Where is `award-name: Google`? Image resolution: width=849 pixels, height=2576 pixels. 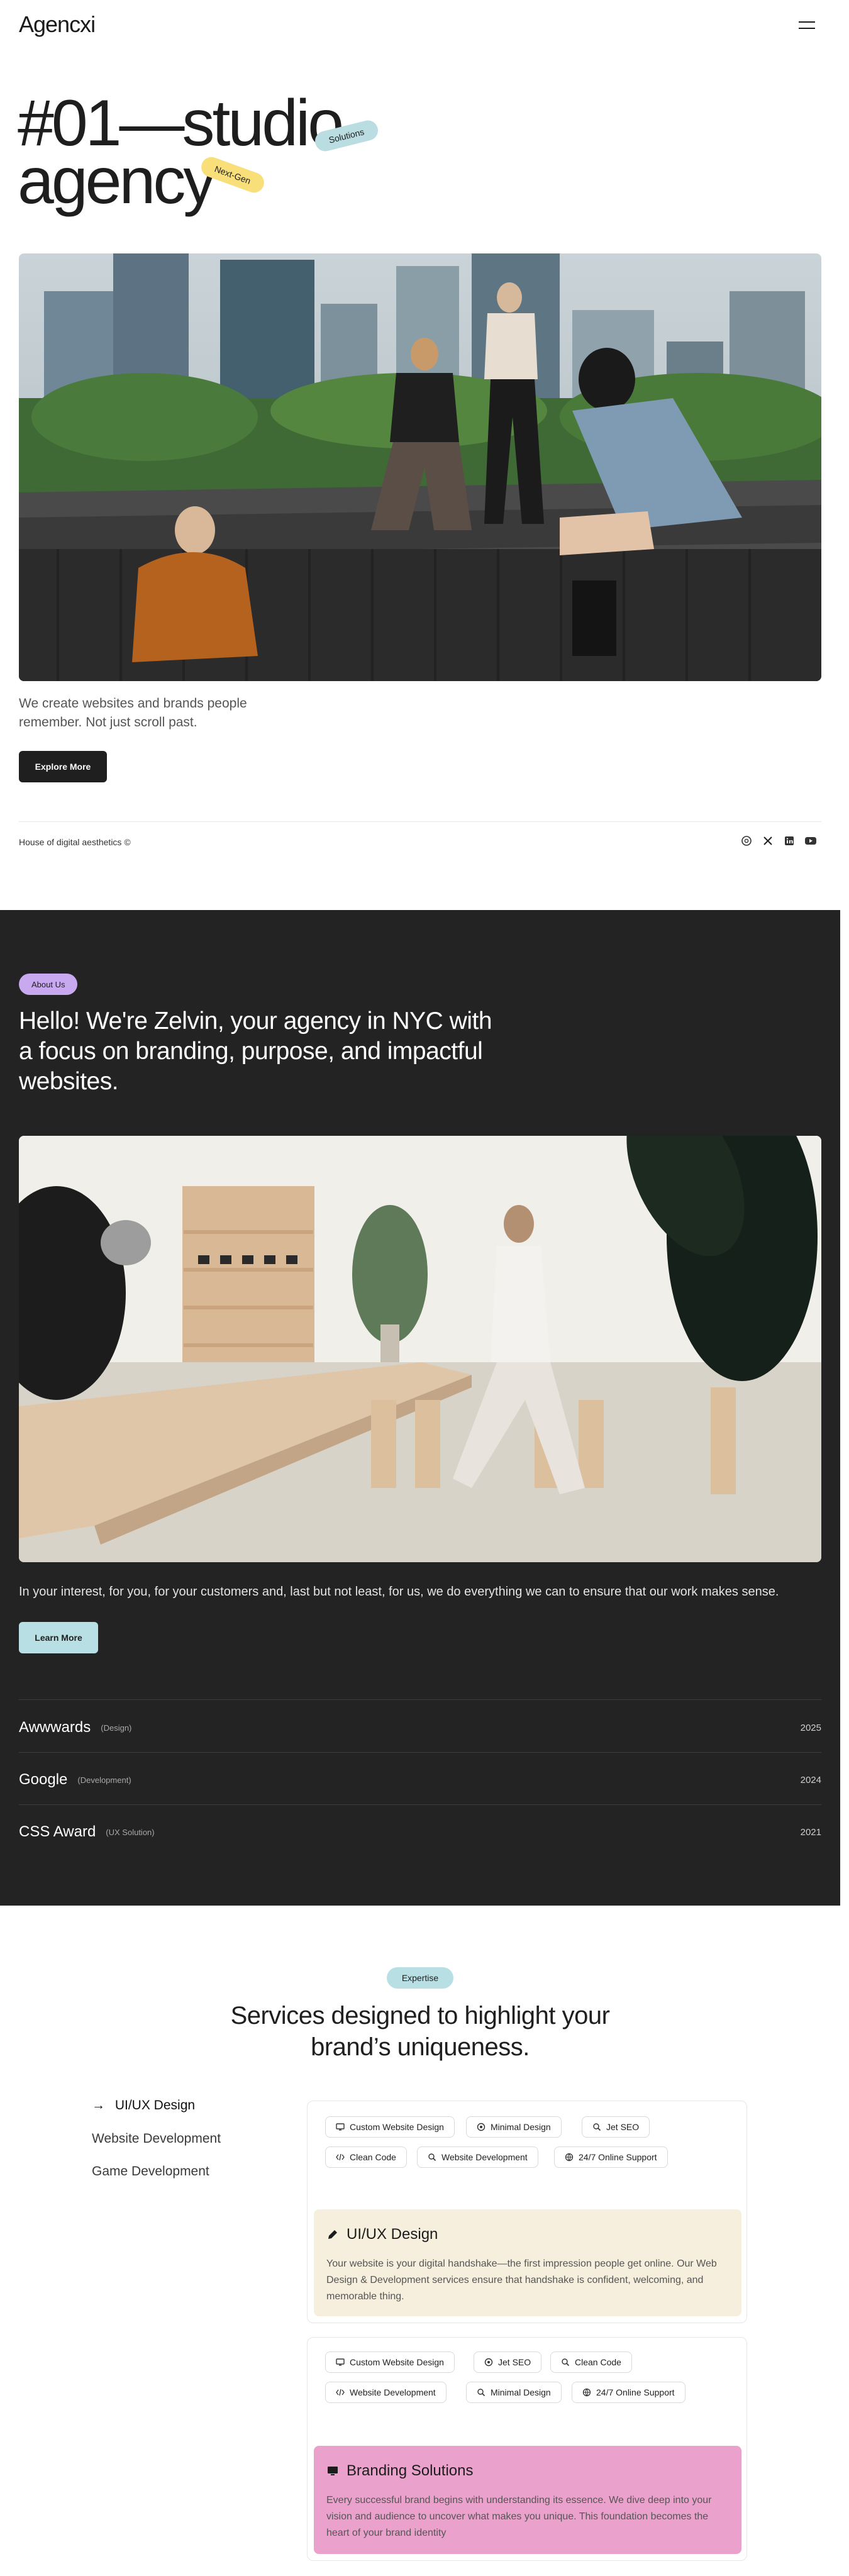
award-name: Google is located at coordinates (44, 1779).